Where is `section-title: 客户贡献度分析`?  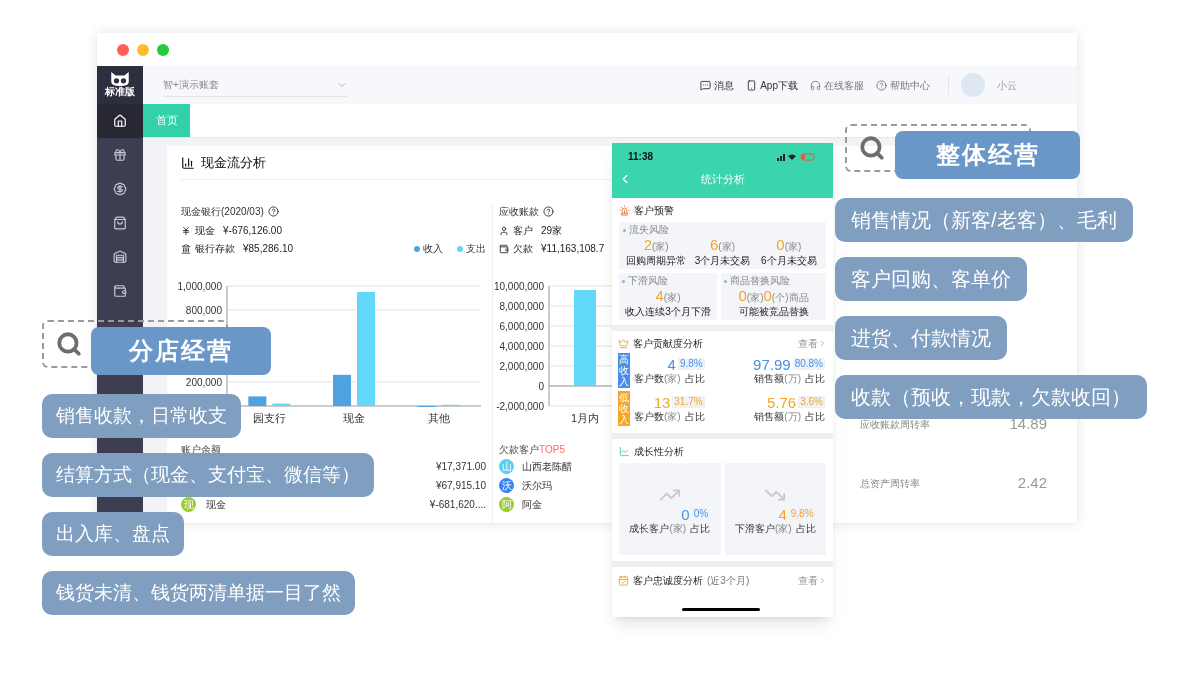 section-title: 客户贡献度分析 is located at coordinates (668, 344).